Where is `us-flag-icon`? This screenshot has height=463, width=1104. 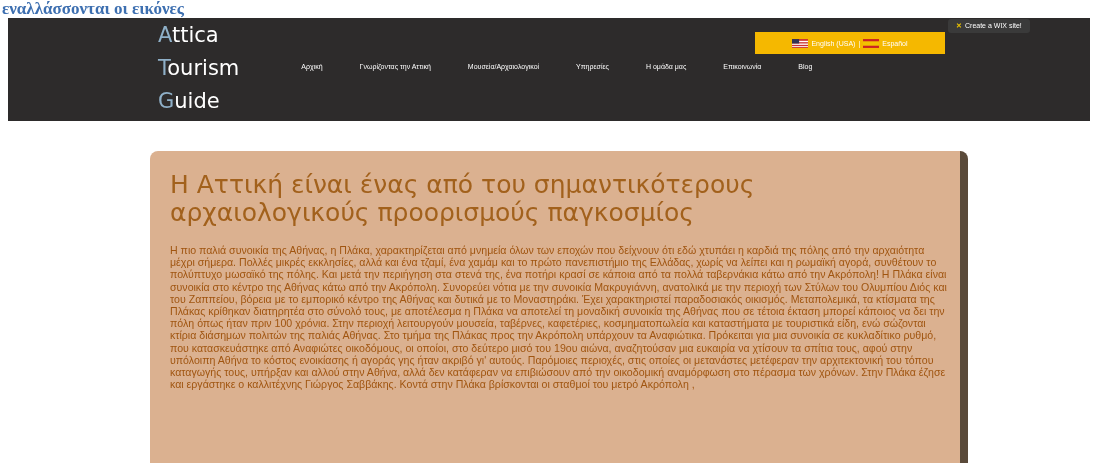 us-flag-icon is located at coordinates (800, 43).